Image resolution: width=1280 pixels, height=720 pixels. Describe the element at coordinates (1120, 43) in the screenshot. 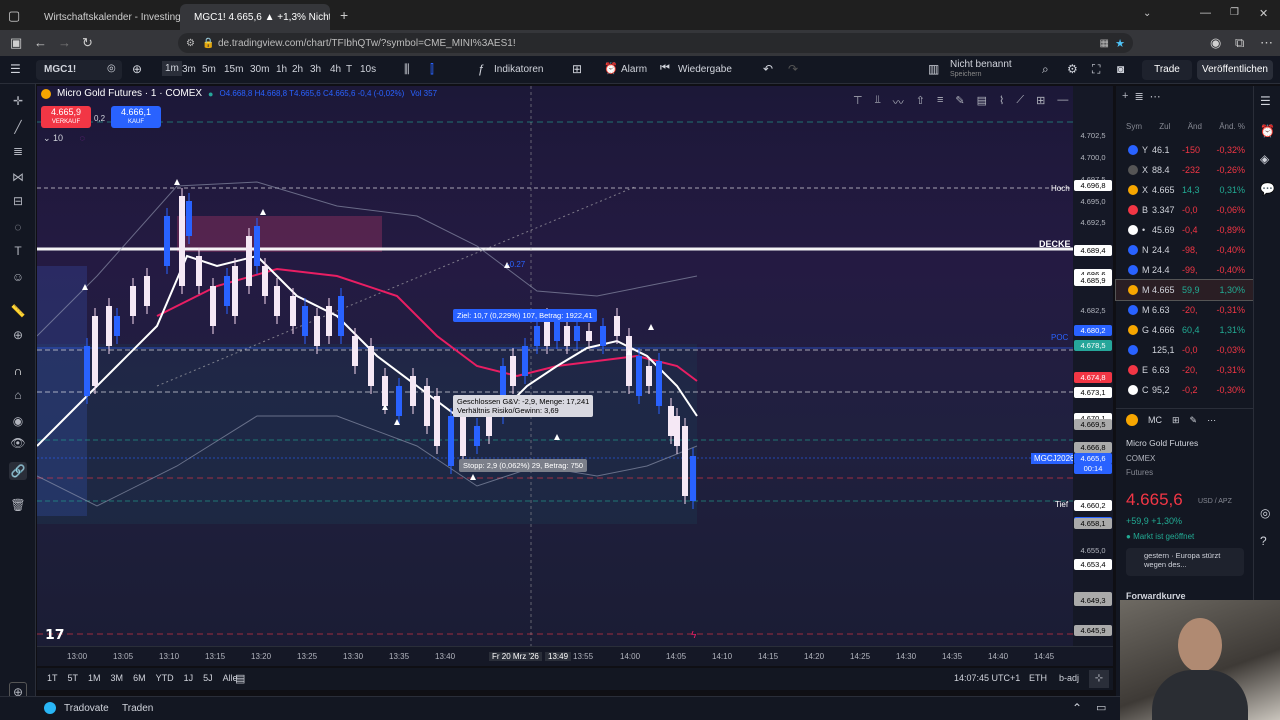

I see `bookmark-star-icon: ★` at that location.